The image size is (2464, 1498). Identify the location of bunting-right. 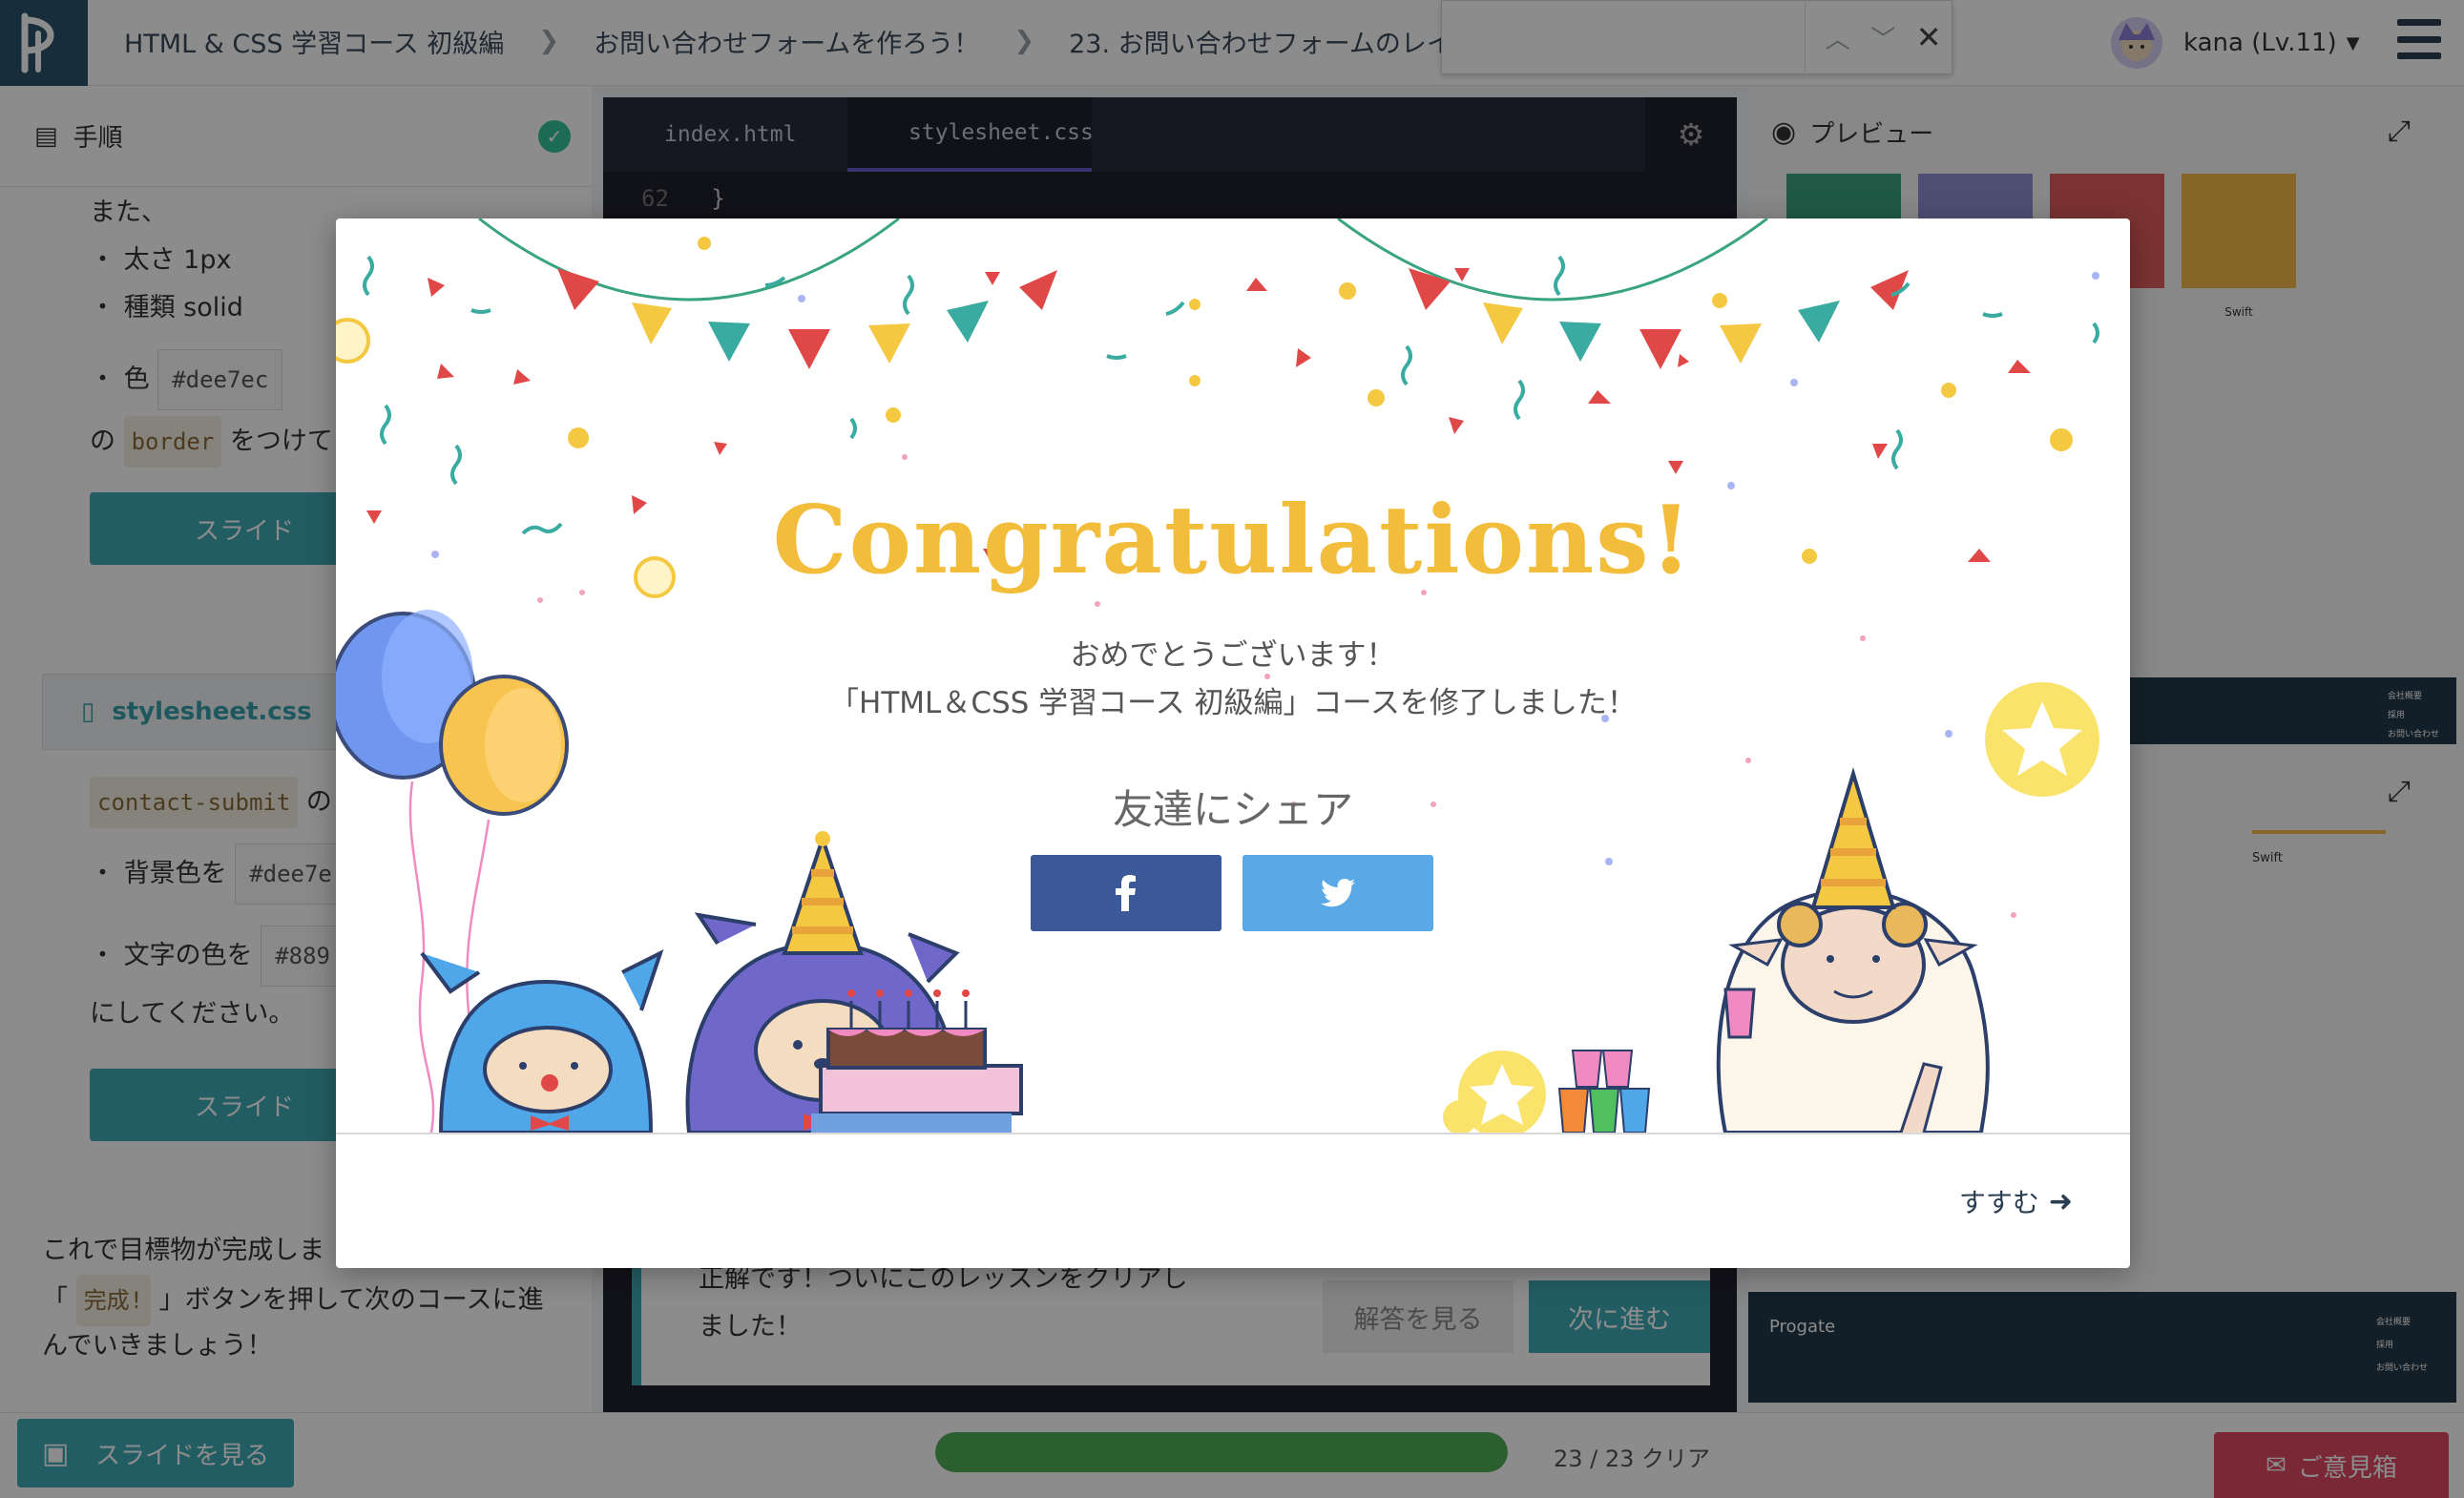
(1659, 318).